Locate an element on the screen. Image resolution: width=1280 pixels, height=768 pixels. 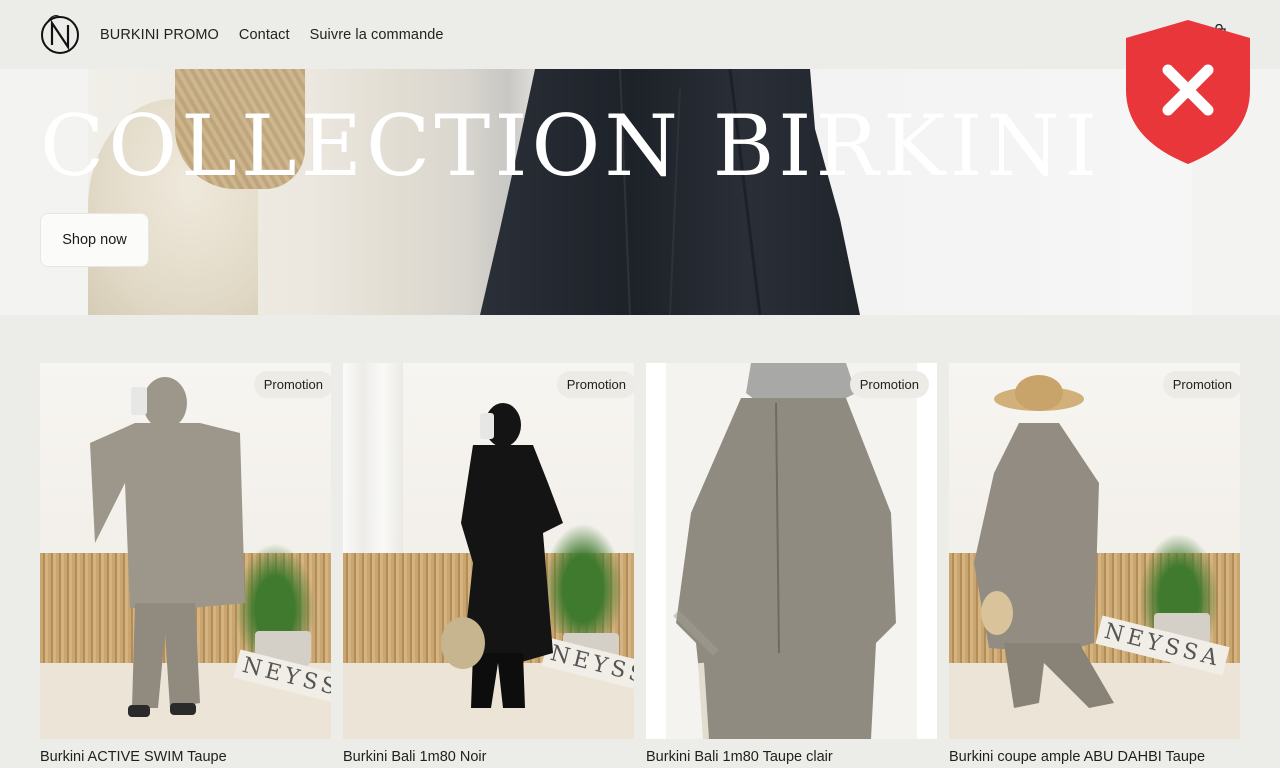
product-name: Burkini Bali 1m80 Taupe clair is located at coordinates (791, 757).